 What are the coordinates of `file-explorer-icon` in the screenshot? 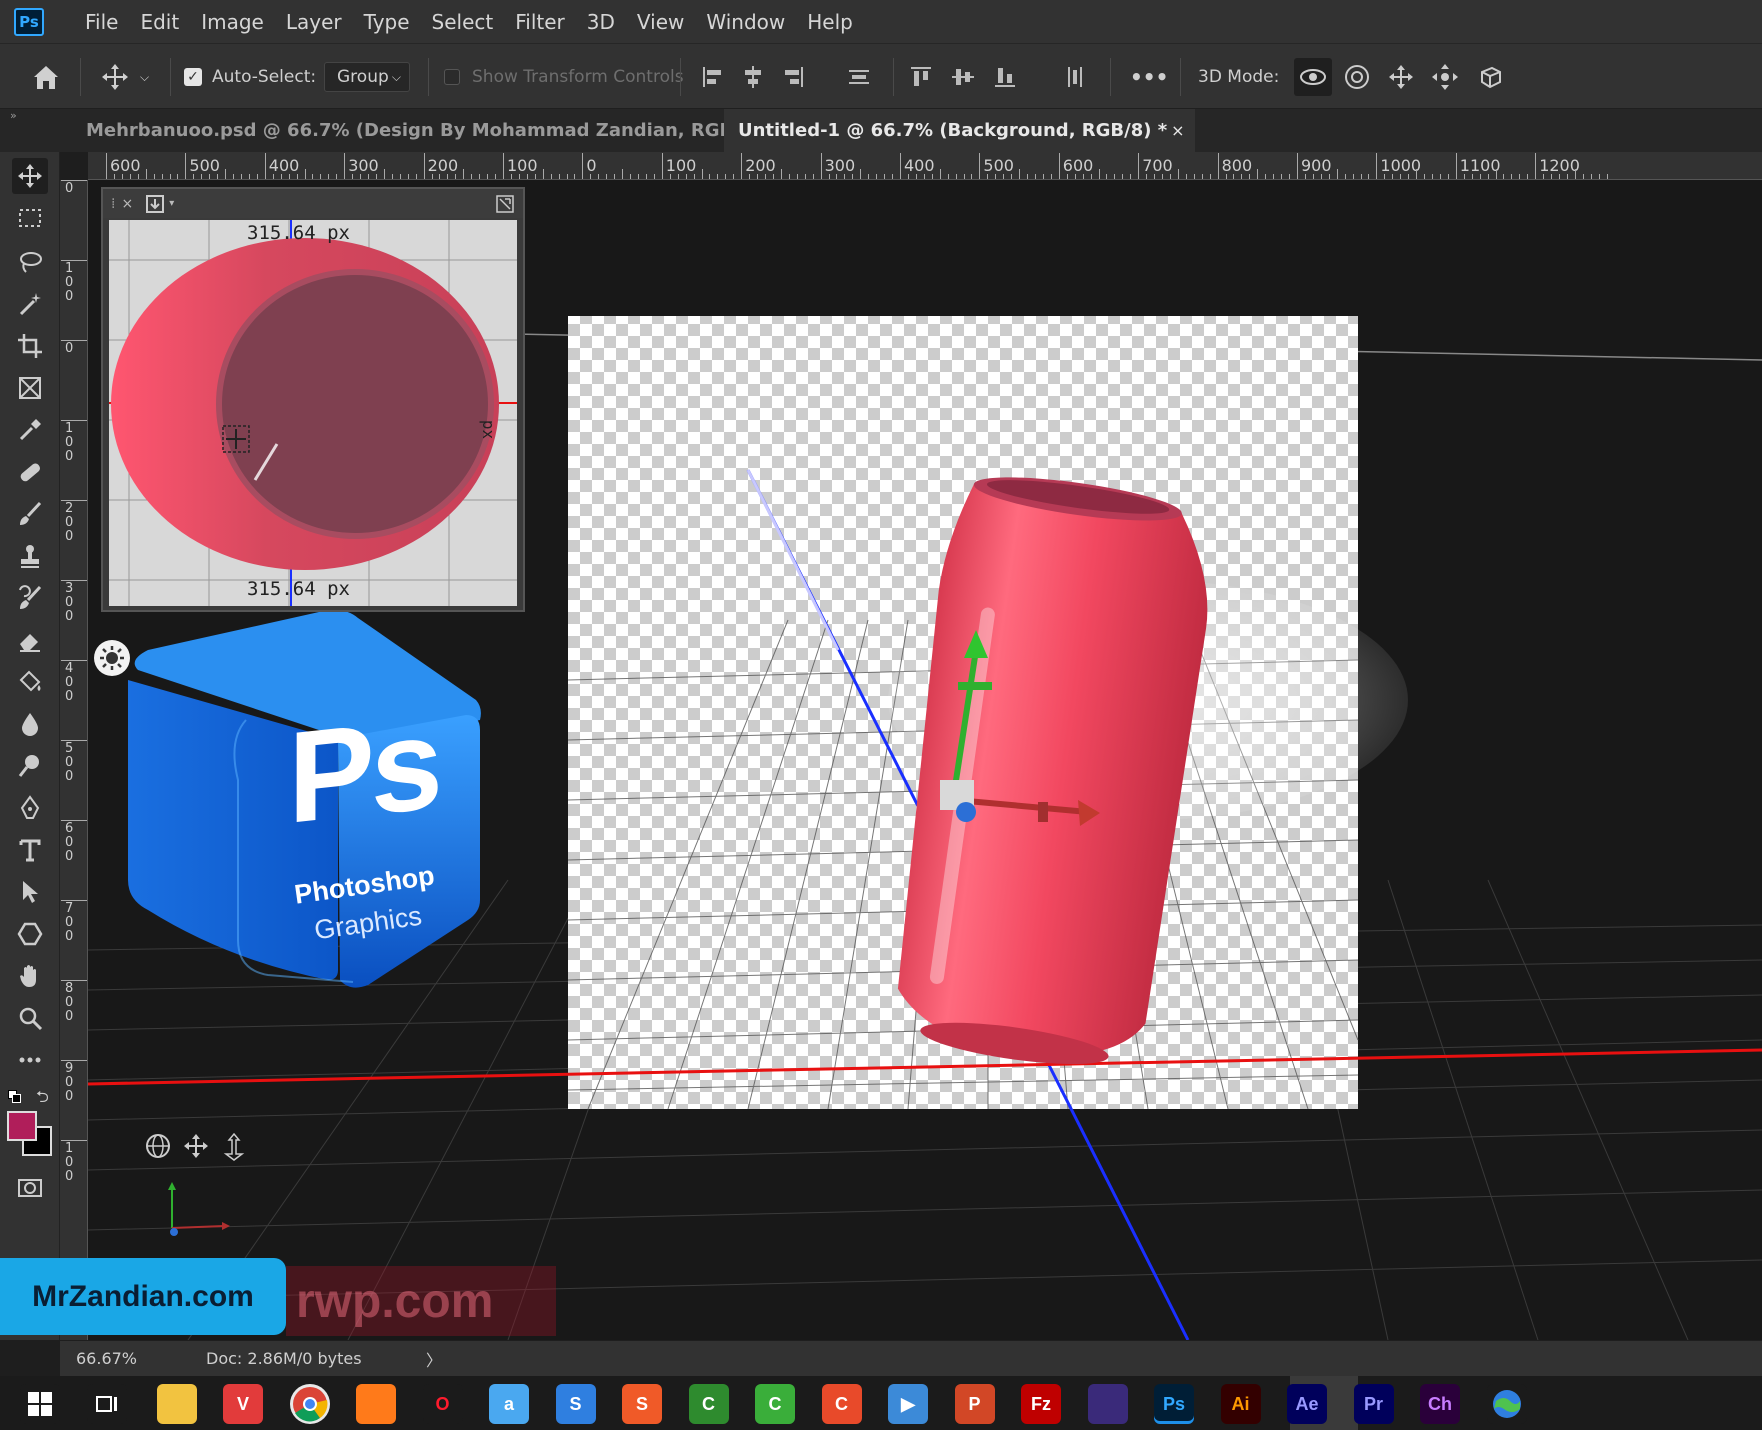 It's located at (176, 1404).